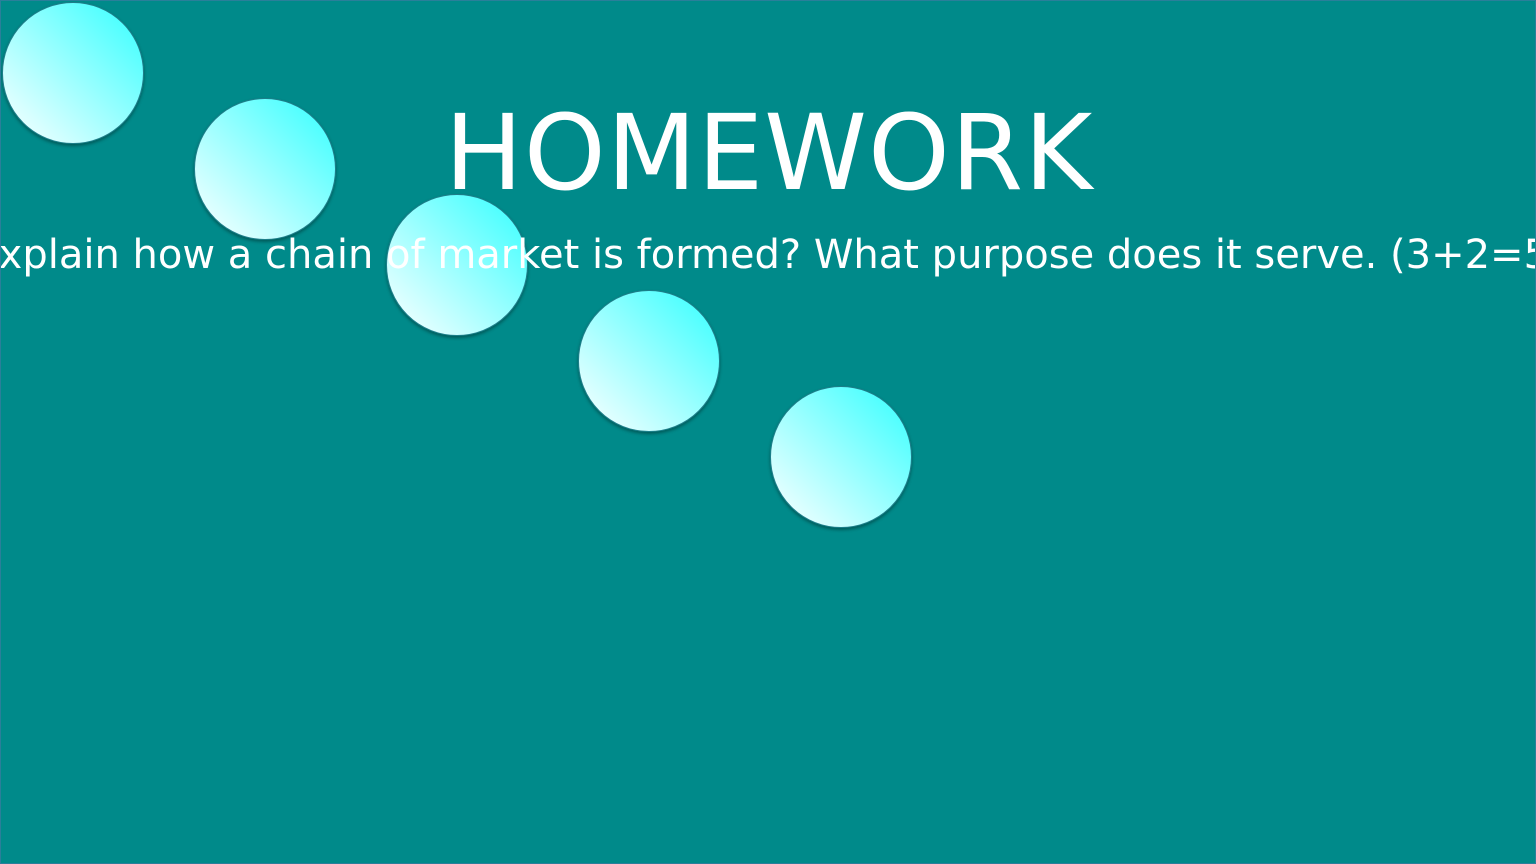 The image size is (1536, 864). Describe the element at coordinates (769, 153) in the screenshot. I see `slide-title: HOMEWORK` at that location.